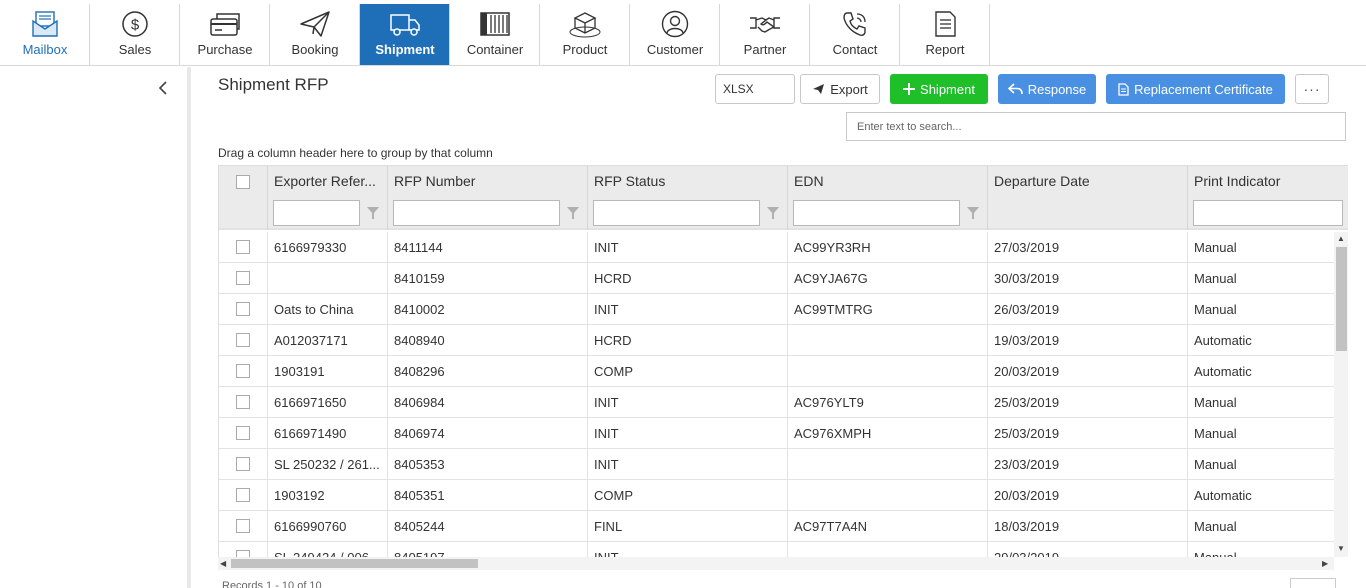 This screenshot has height=588, width=1366. I want to click on cell-edn: AC99TMTRG, so click(888, 309).